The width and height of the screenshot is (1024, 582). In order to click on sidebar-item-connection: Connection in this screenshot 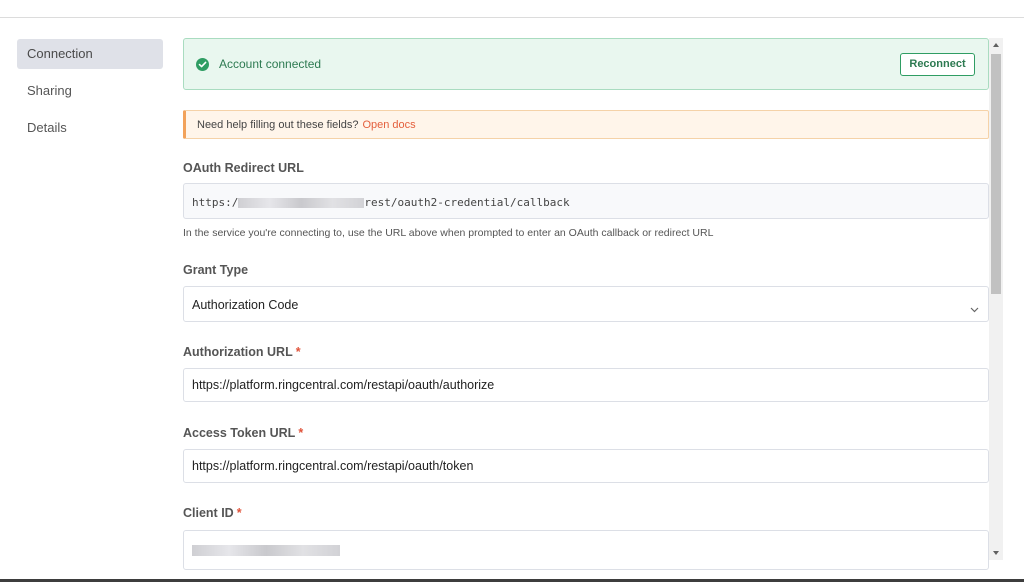, I will do `click(90, 54)`.